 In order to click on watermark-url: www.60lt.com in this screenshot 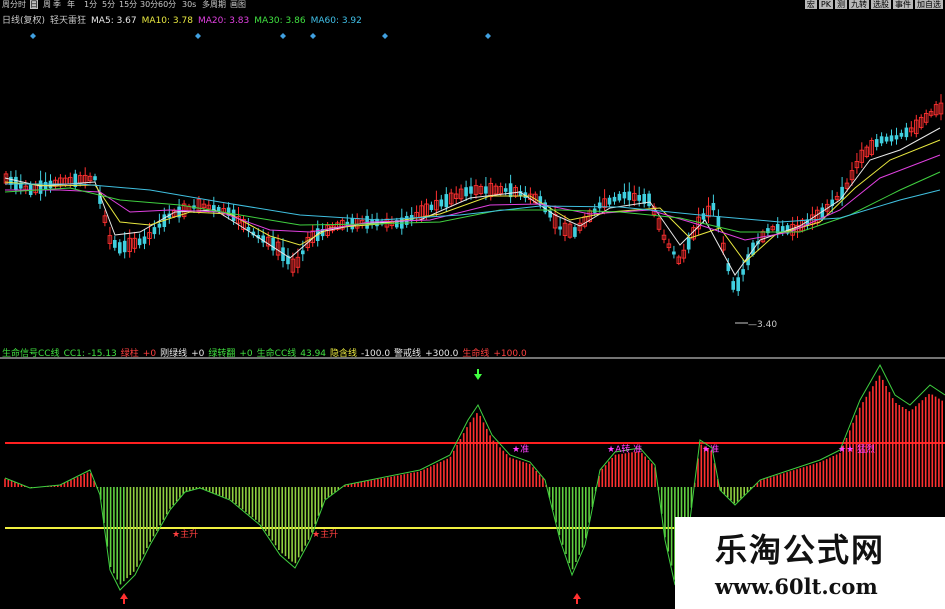, I will do `click(796, 586)`.